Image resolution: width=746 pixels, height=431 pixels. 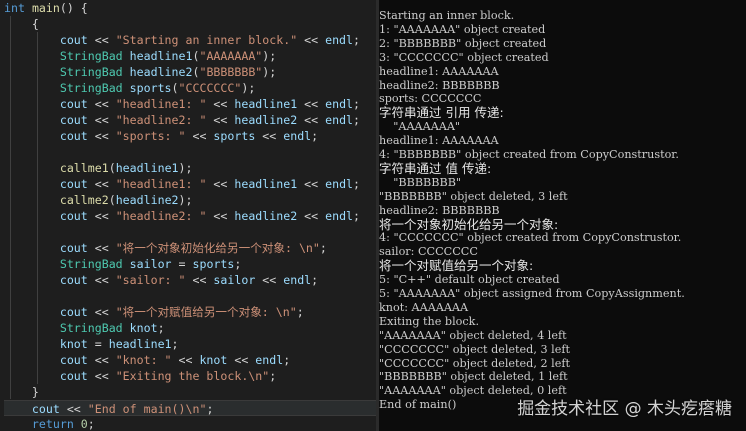 I want to click on code-line: StringBad headline1("AAAAAAA");, so click(x=190, y=56).